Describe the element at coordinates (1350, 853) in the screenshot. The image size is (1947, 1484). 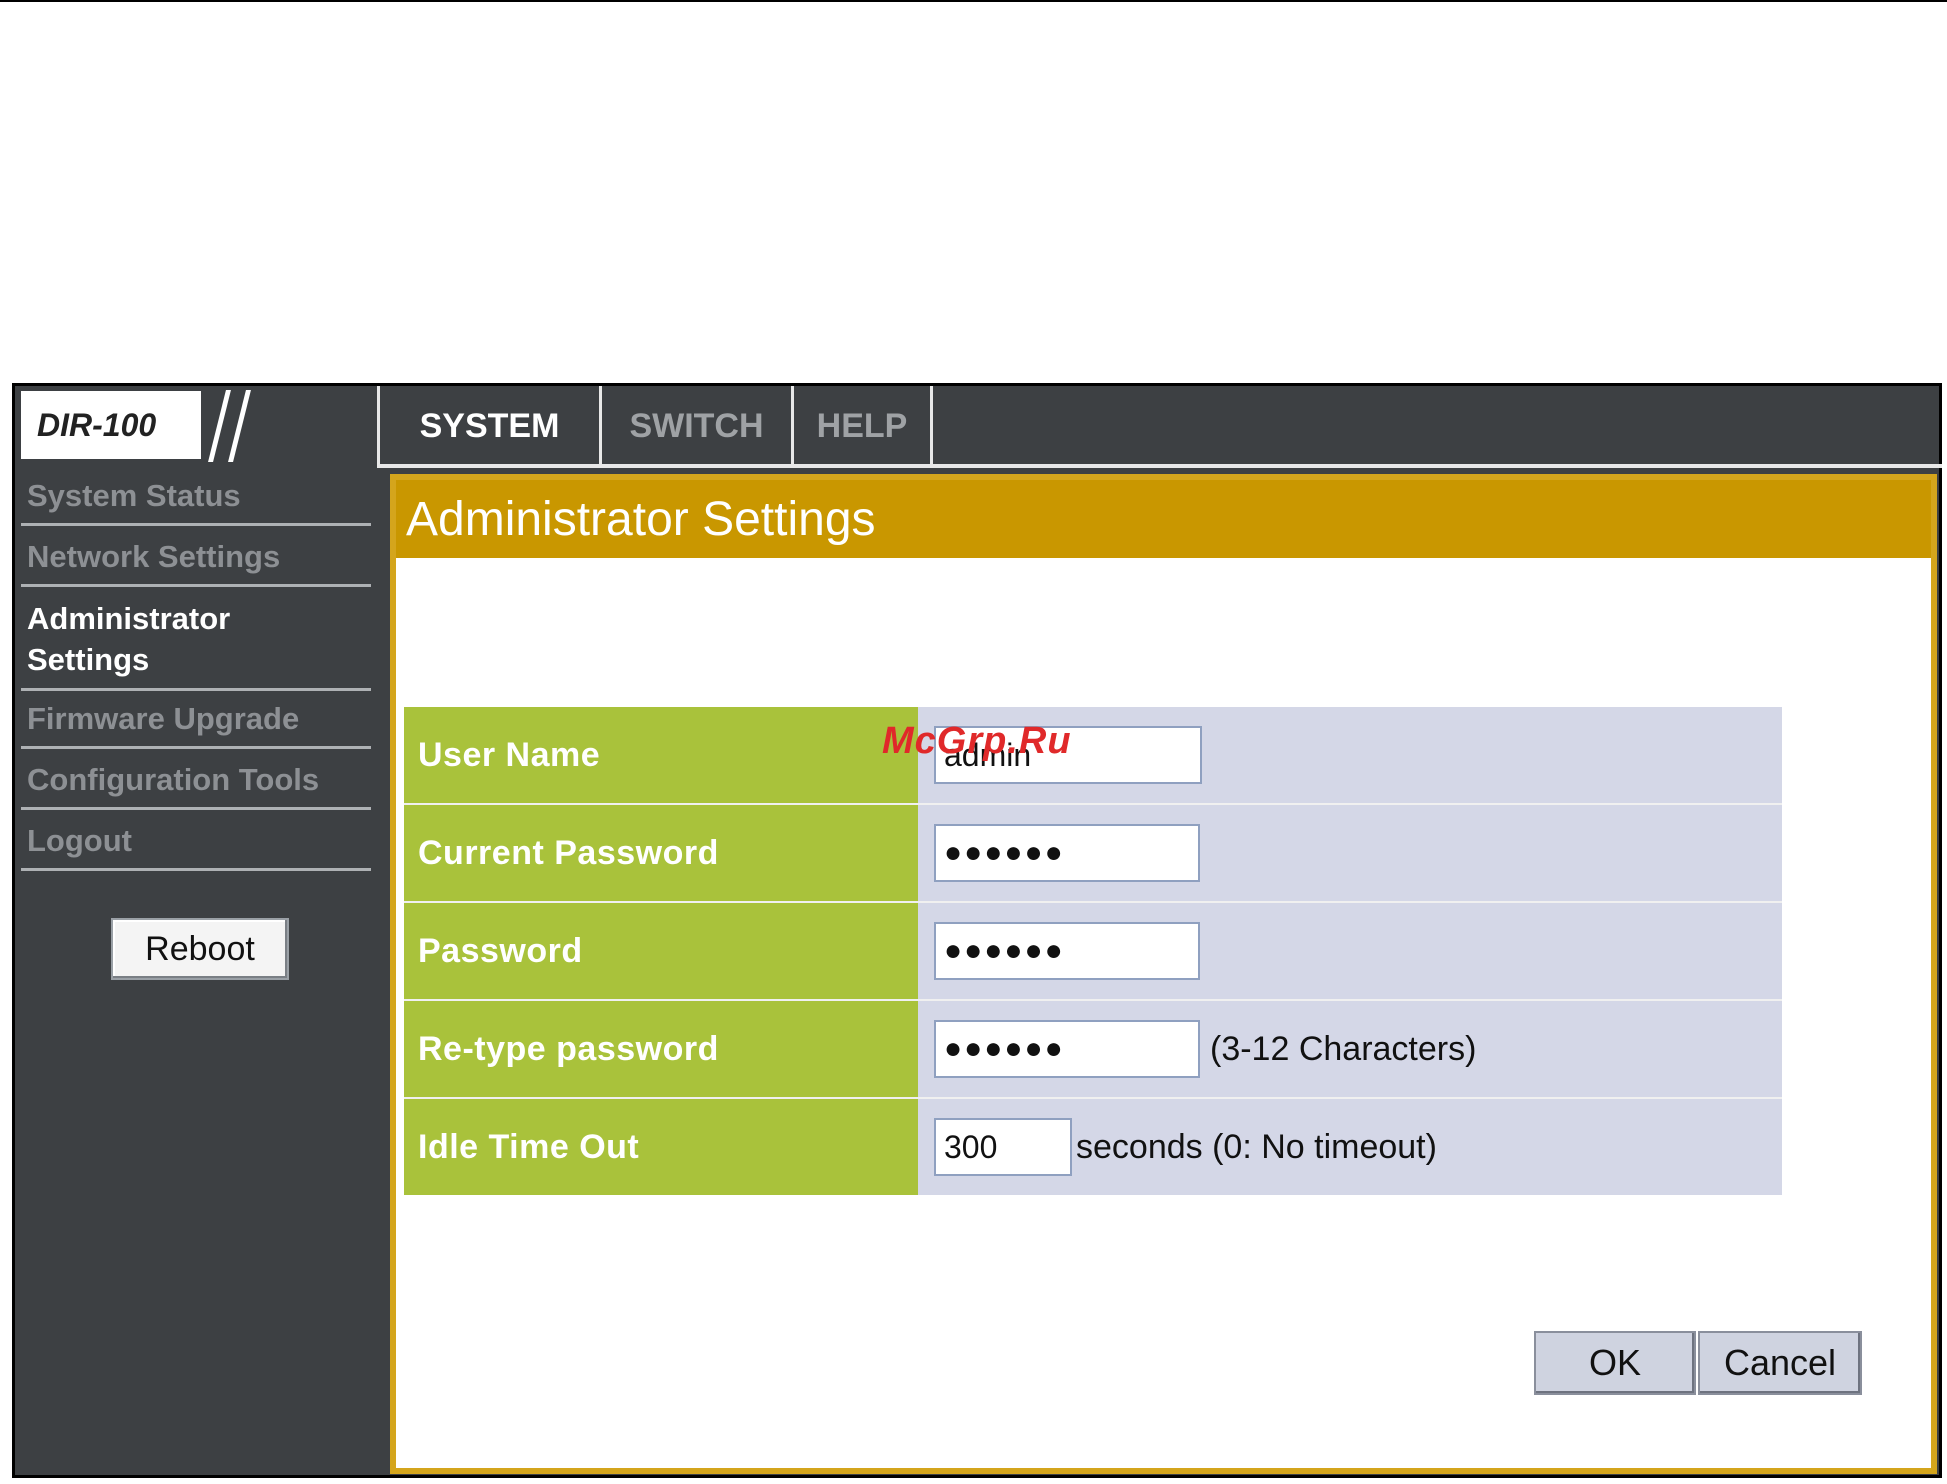
I see `current-password-cell` at that location.